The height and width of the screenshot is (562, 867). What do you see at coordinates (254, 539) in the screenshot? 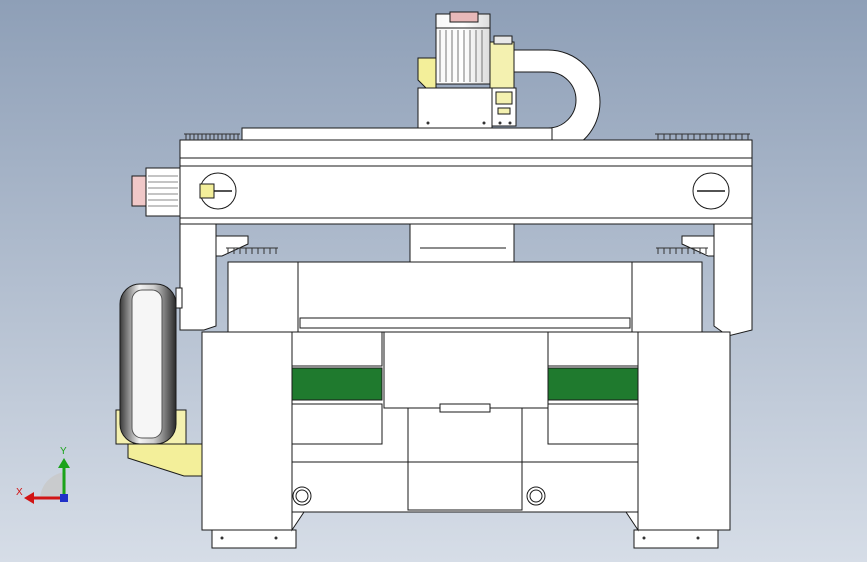
I see `foot-left` at bounding box center [254, 539].